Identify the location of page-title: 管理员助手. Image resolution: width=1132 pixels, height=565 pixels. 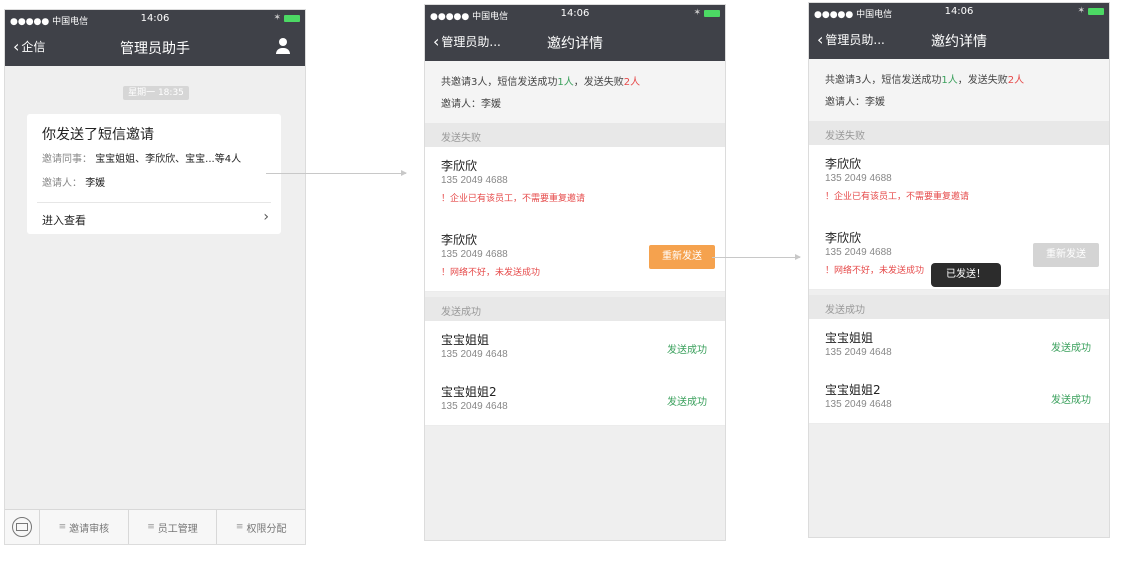
(155, 49).